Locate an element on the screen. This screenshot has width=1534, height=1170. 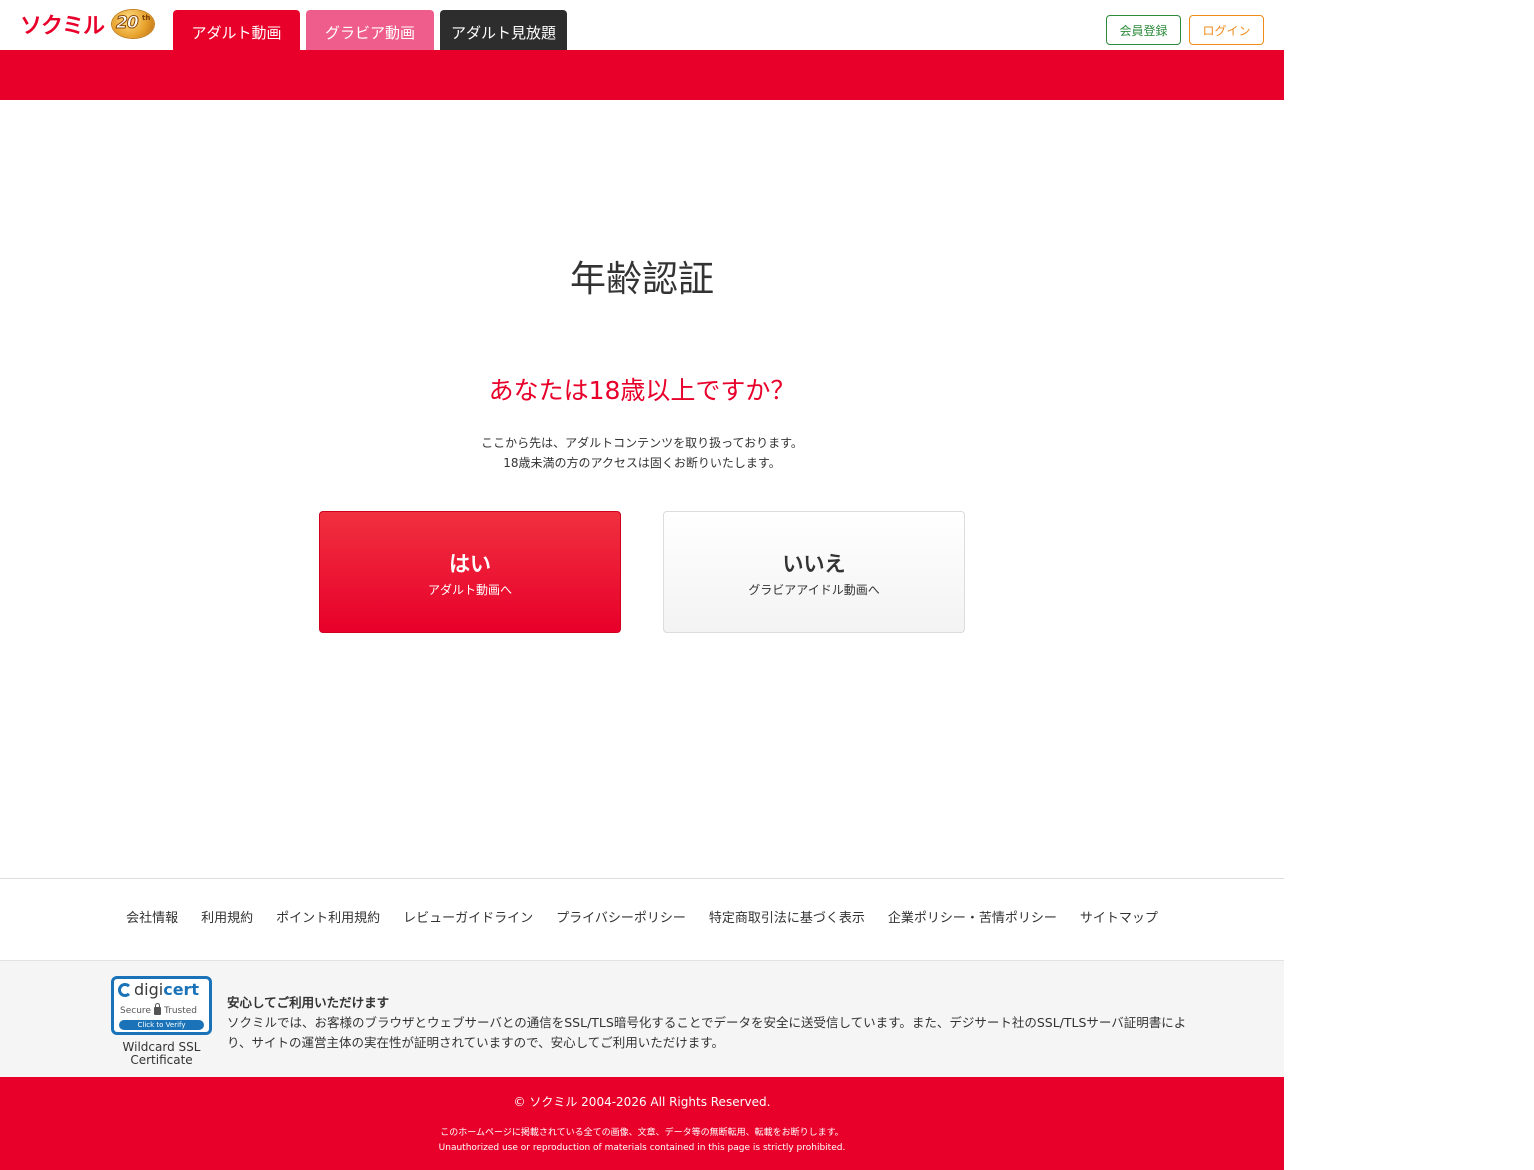
register-button: 会員登録 is located at coordinates (1143, 30).